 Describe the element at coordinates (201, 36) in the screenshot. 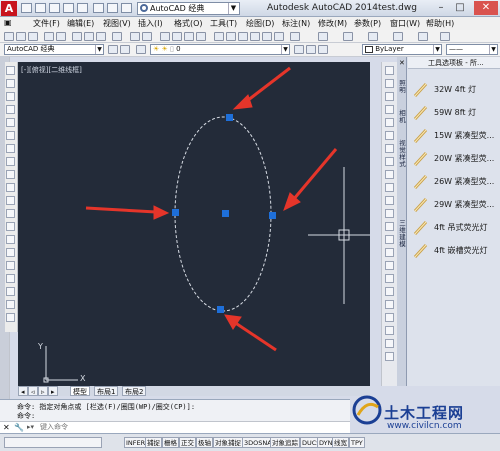

I see `zoom-previous-icon` at that location.